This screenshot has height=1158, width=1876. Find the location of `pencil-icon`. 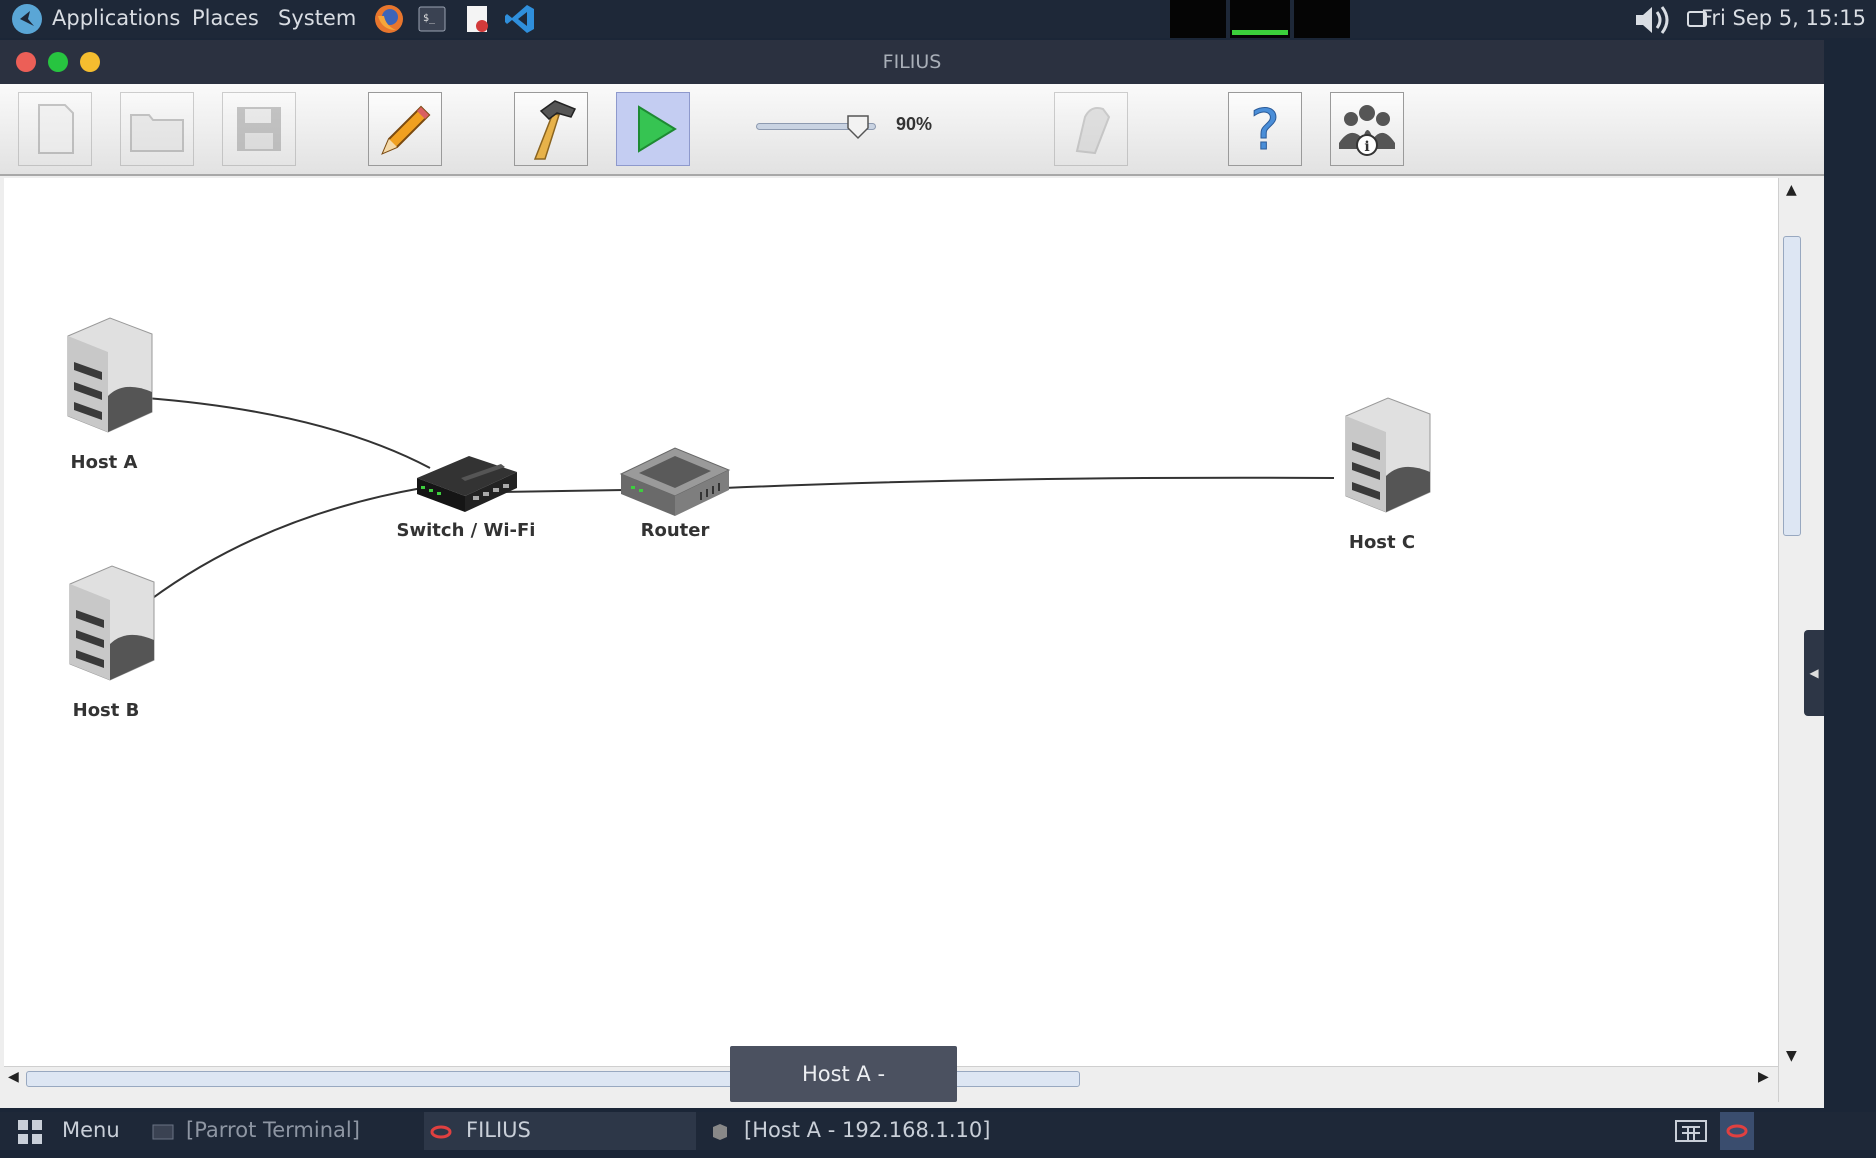

pencil-icon is located at coordinates (406, 130).